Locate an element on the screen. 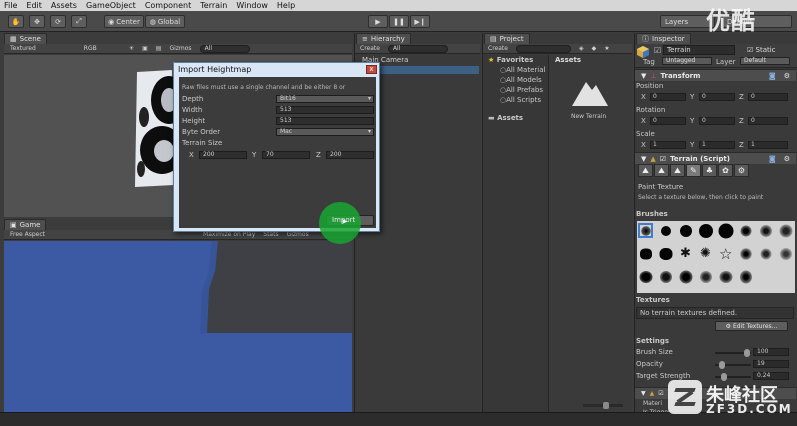 Image resolution: width=797 pixels, height=426 pixels. static-checkbox: ☑ Static is located at coordinates (761, 50).